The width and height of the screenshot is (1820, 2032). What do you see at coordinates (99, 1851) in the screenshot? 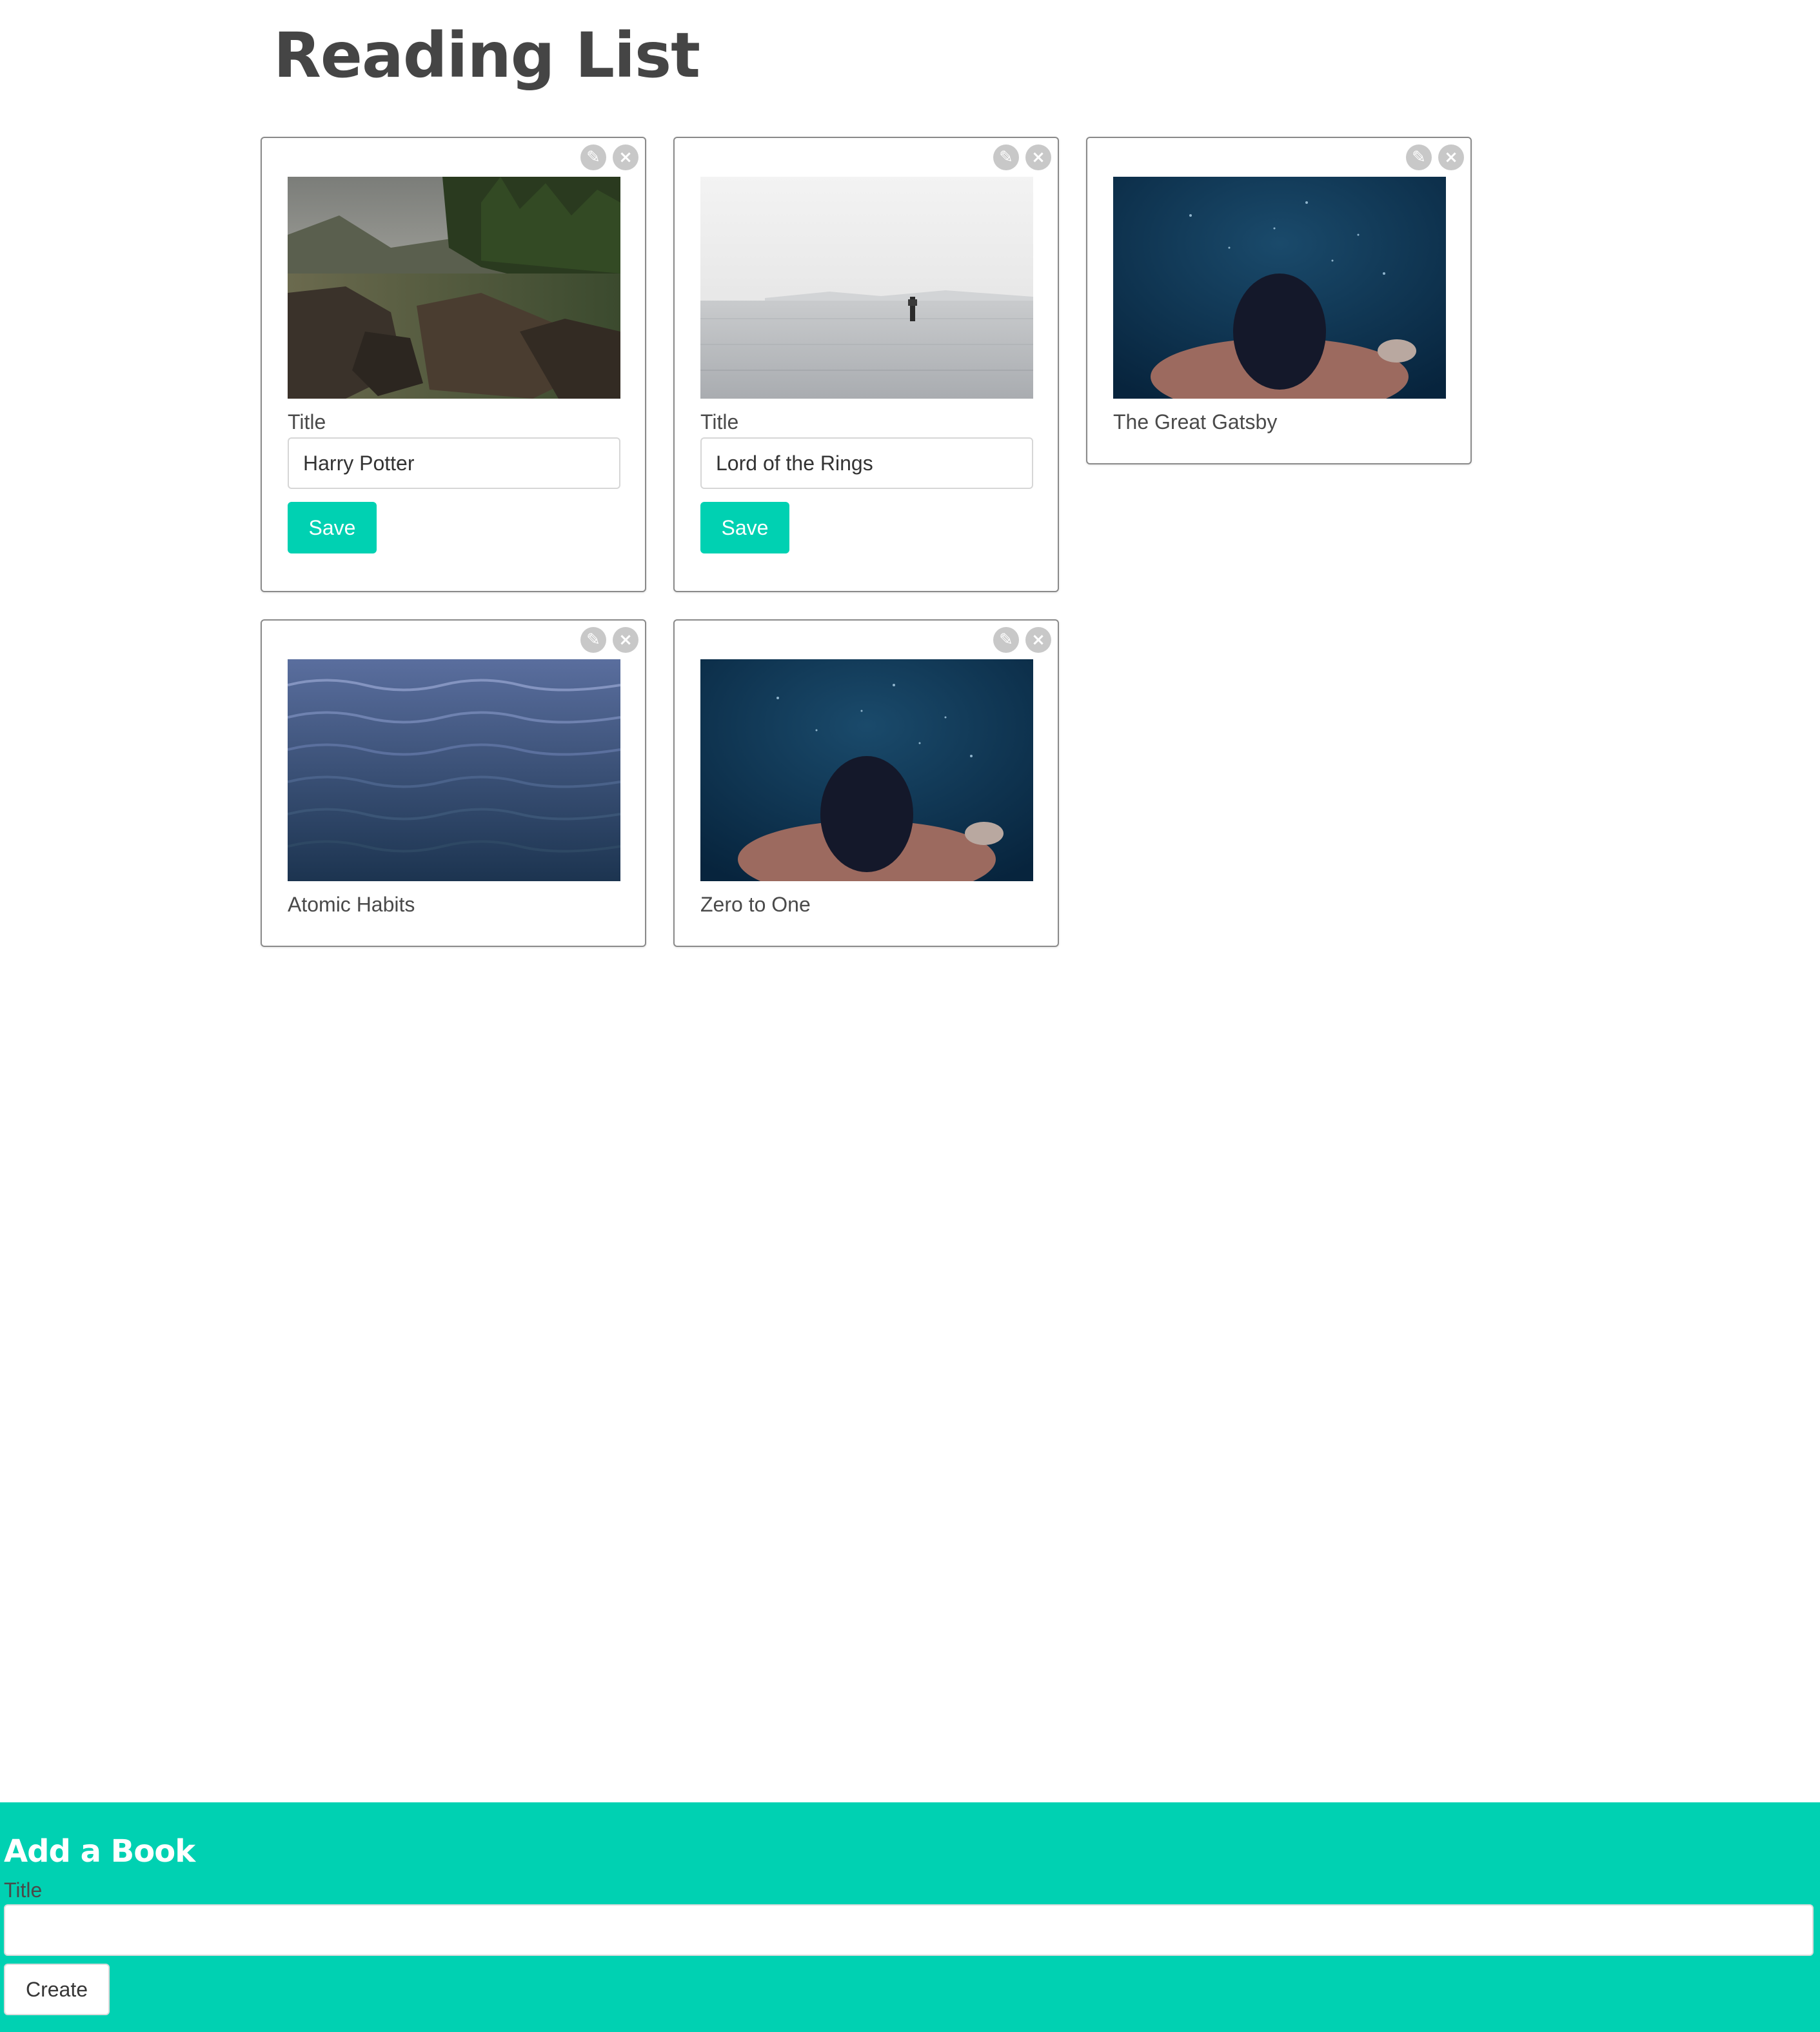
I see `add-book-heading: Add a Book` at bounding box center [99, 1851].